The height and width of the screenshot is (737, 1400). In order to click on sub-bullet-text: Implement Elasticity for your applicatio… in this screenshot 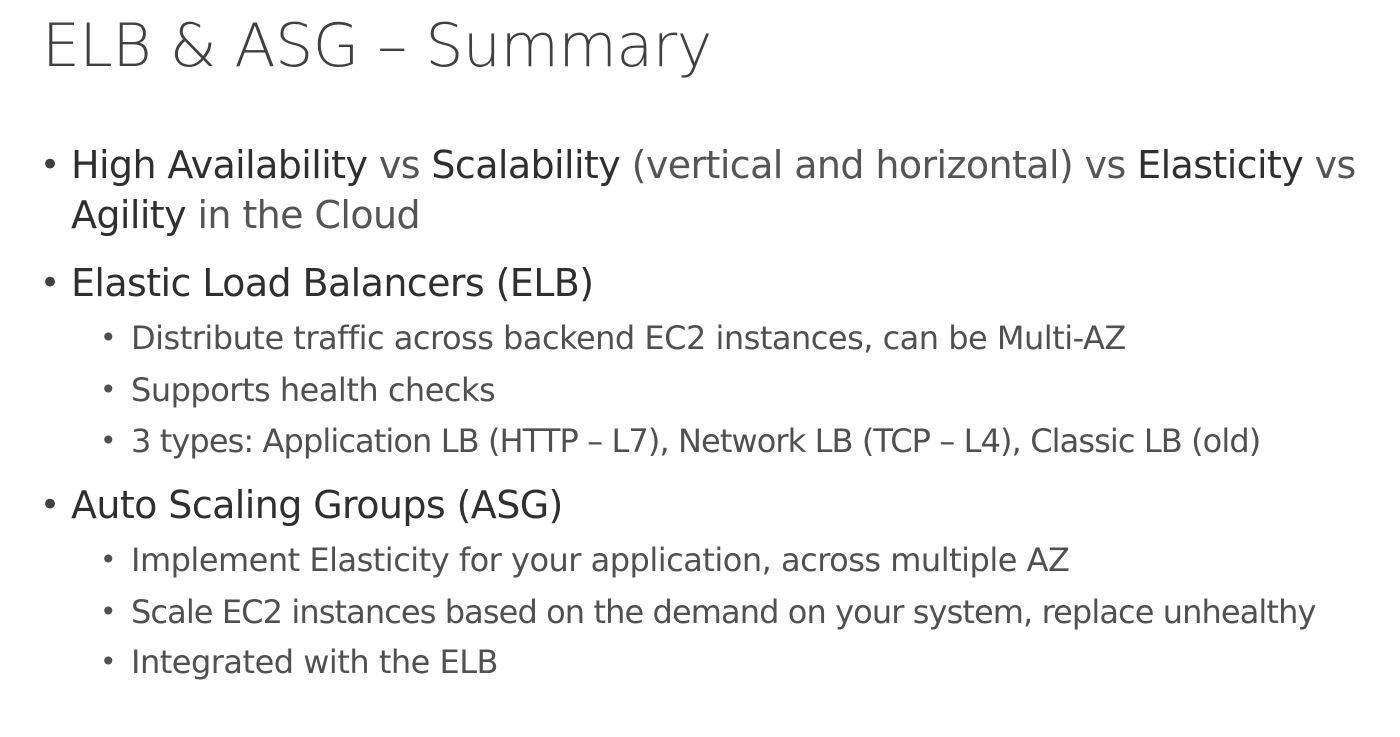, I will do `click(600, 560)`.